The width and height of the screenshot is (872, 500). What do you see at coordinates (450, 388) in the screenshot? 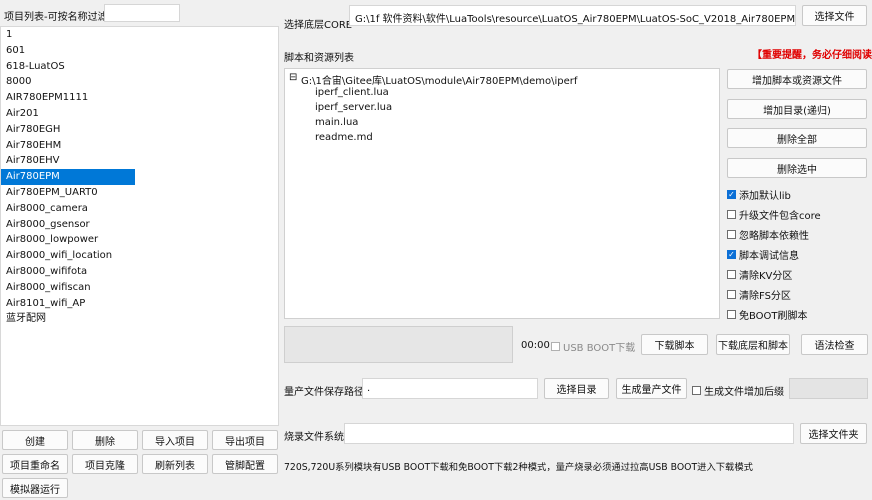
I see `mass-production-path-input: .` at bounding box center [450, 388].